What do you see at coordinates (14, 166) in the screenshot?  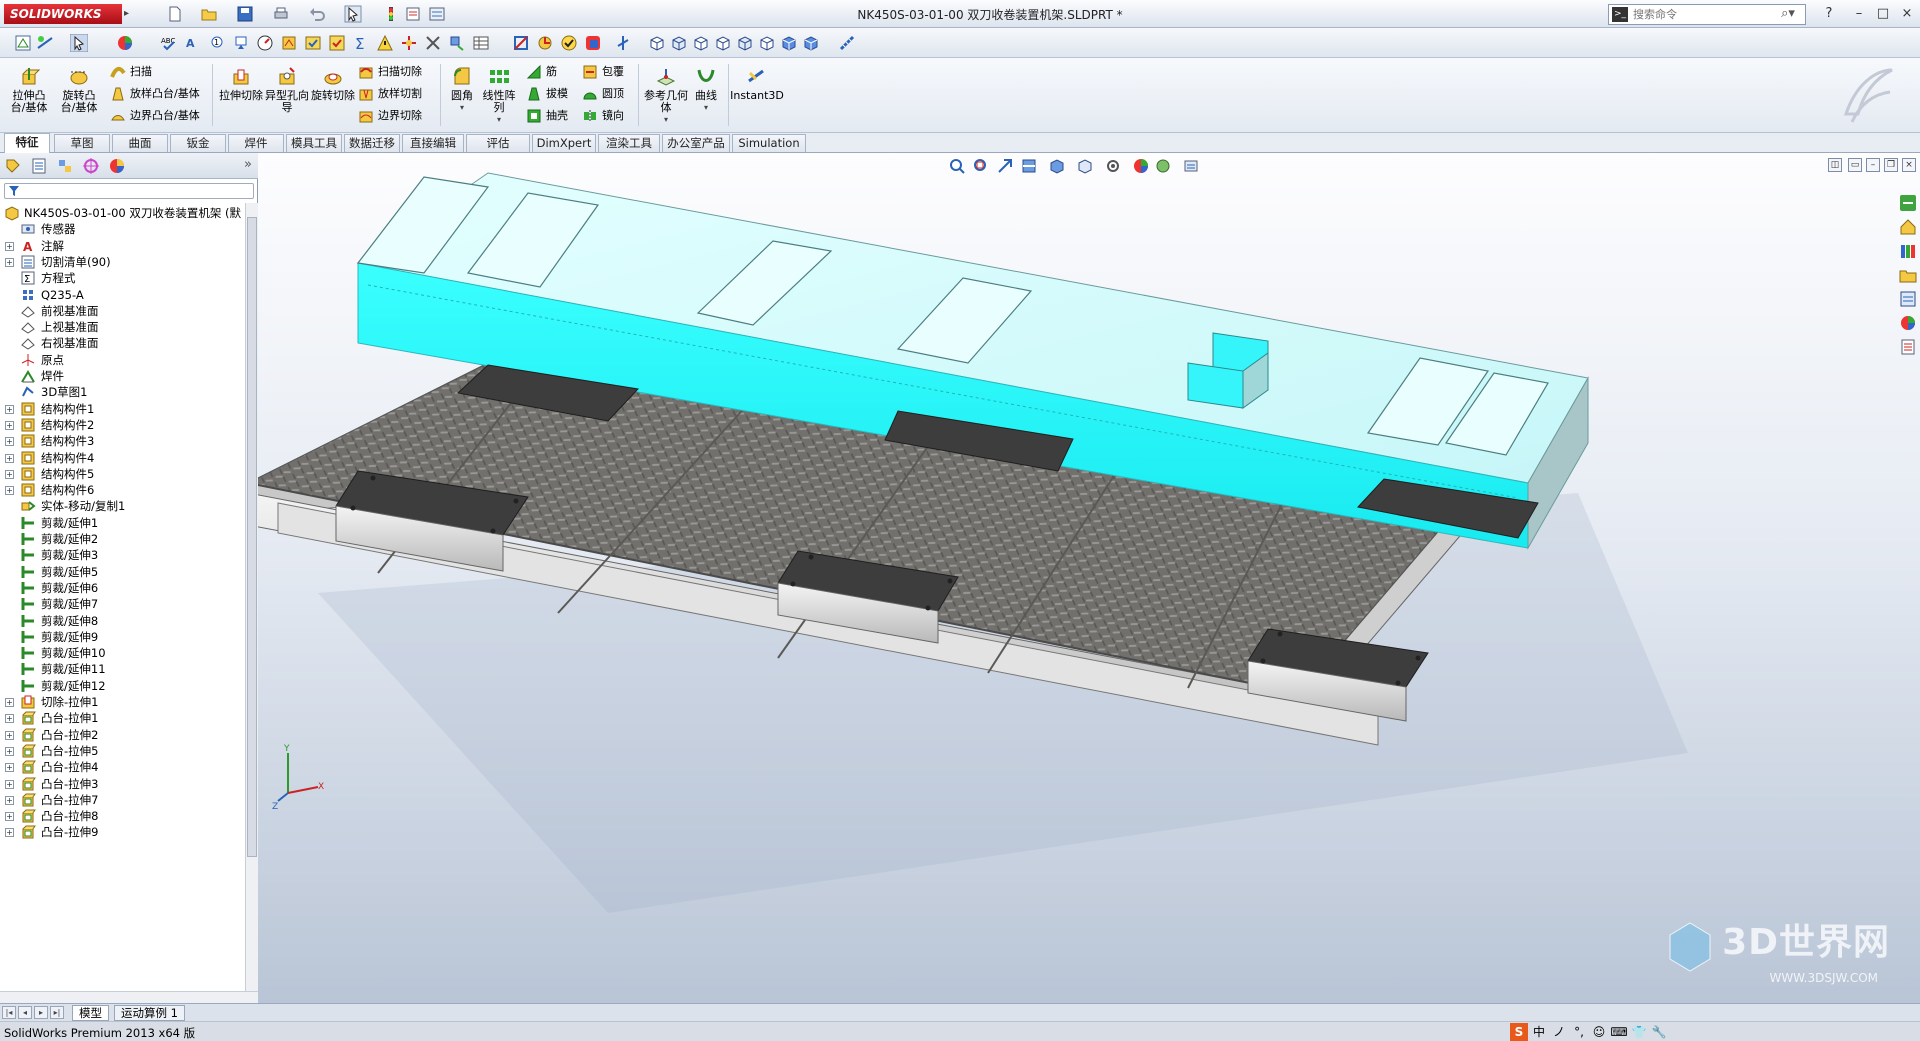 I see `feature-manager-tab-icon` at bounding box center [14, 166].